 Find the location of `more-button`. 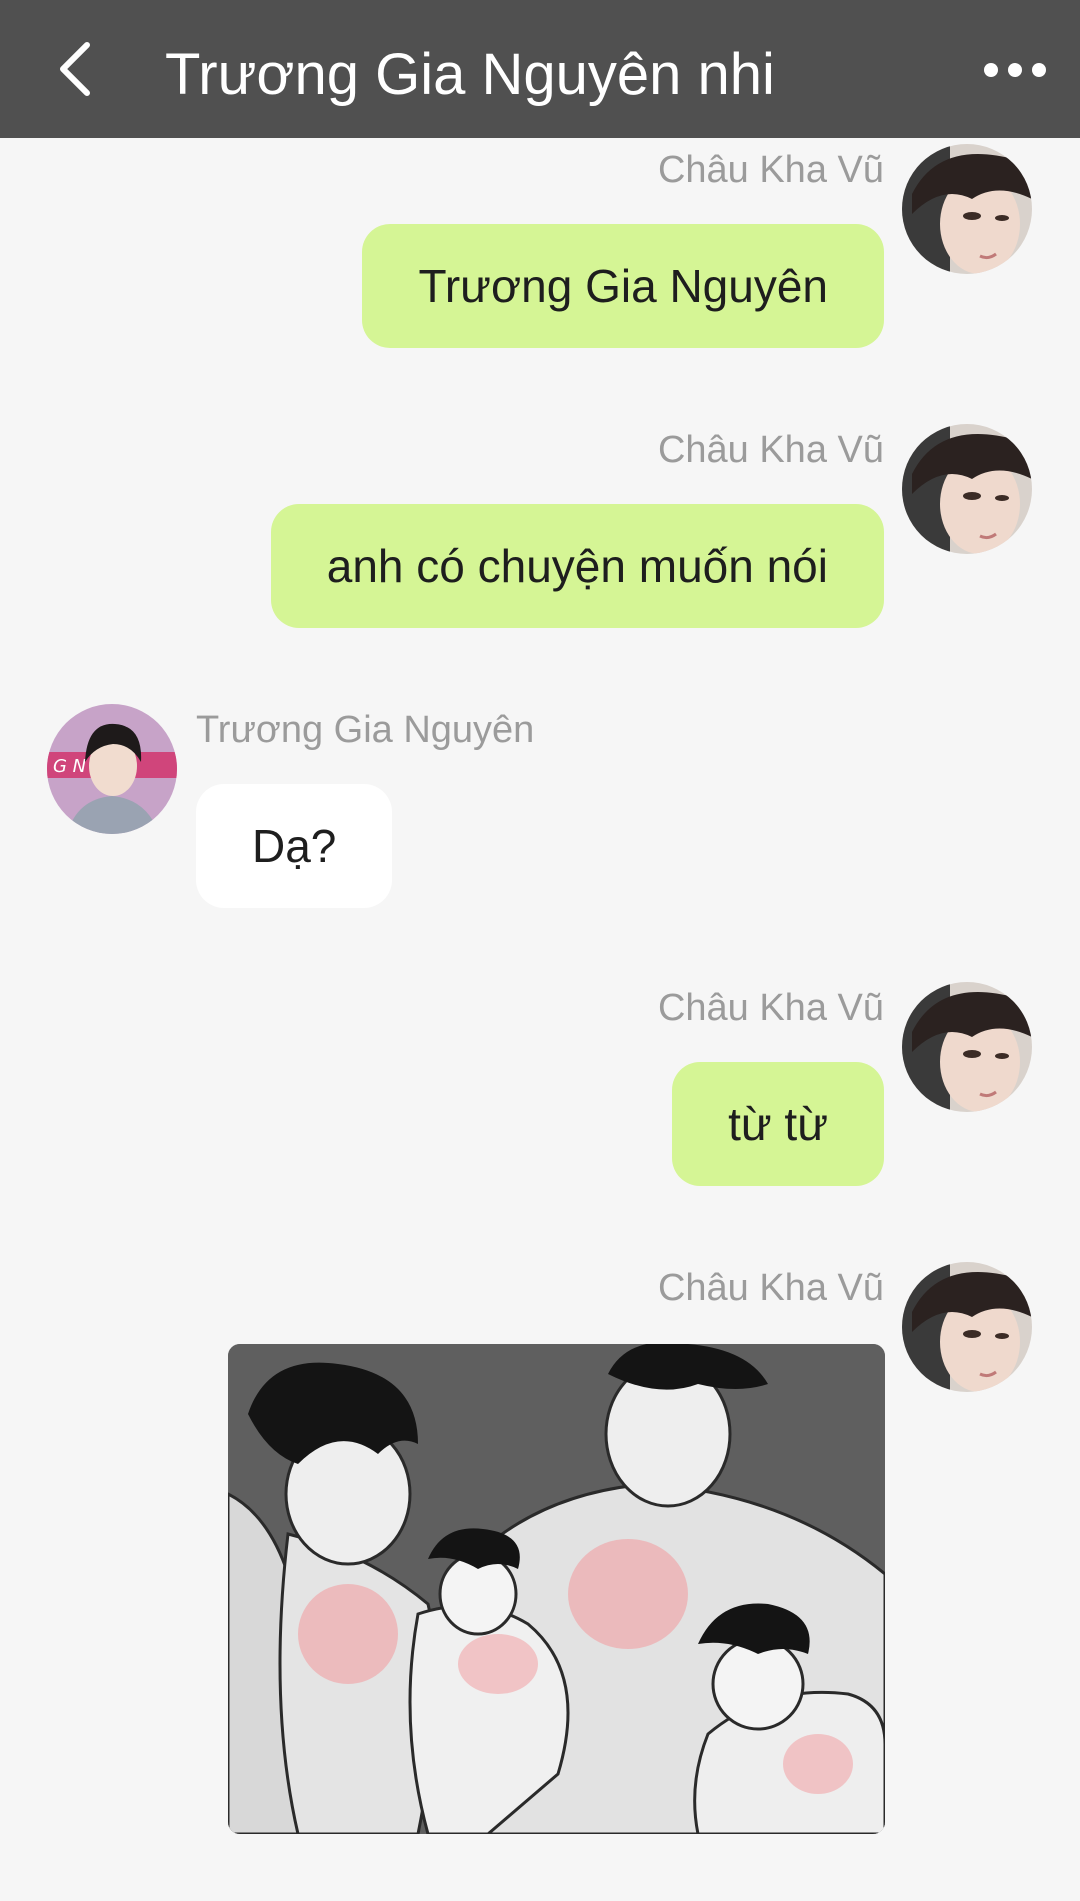

more-button is located at coordinates (1015, 70).